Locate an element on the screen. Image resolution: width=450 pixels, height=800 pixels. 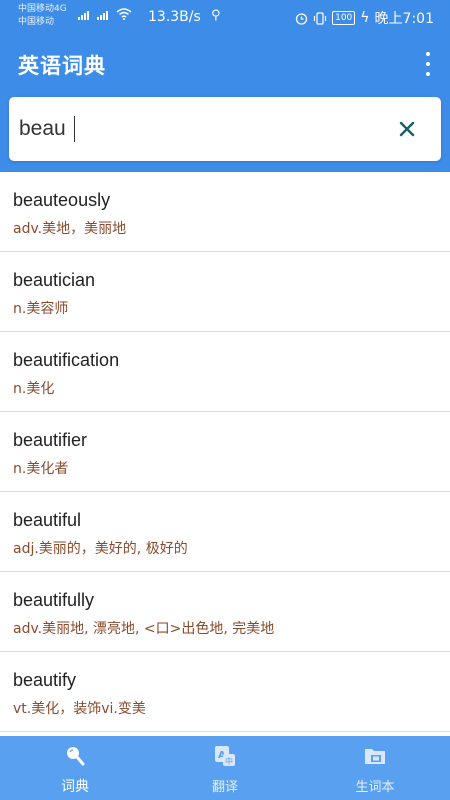
list-item: beautify vt.美化，装饰vi.变美 is located at coordinates (225, 692).